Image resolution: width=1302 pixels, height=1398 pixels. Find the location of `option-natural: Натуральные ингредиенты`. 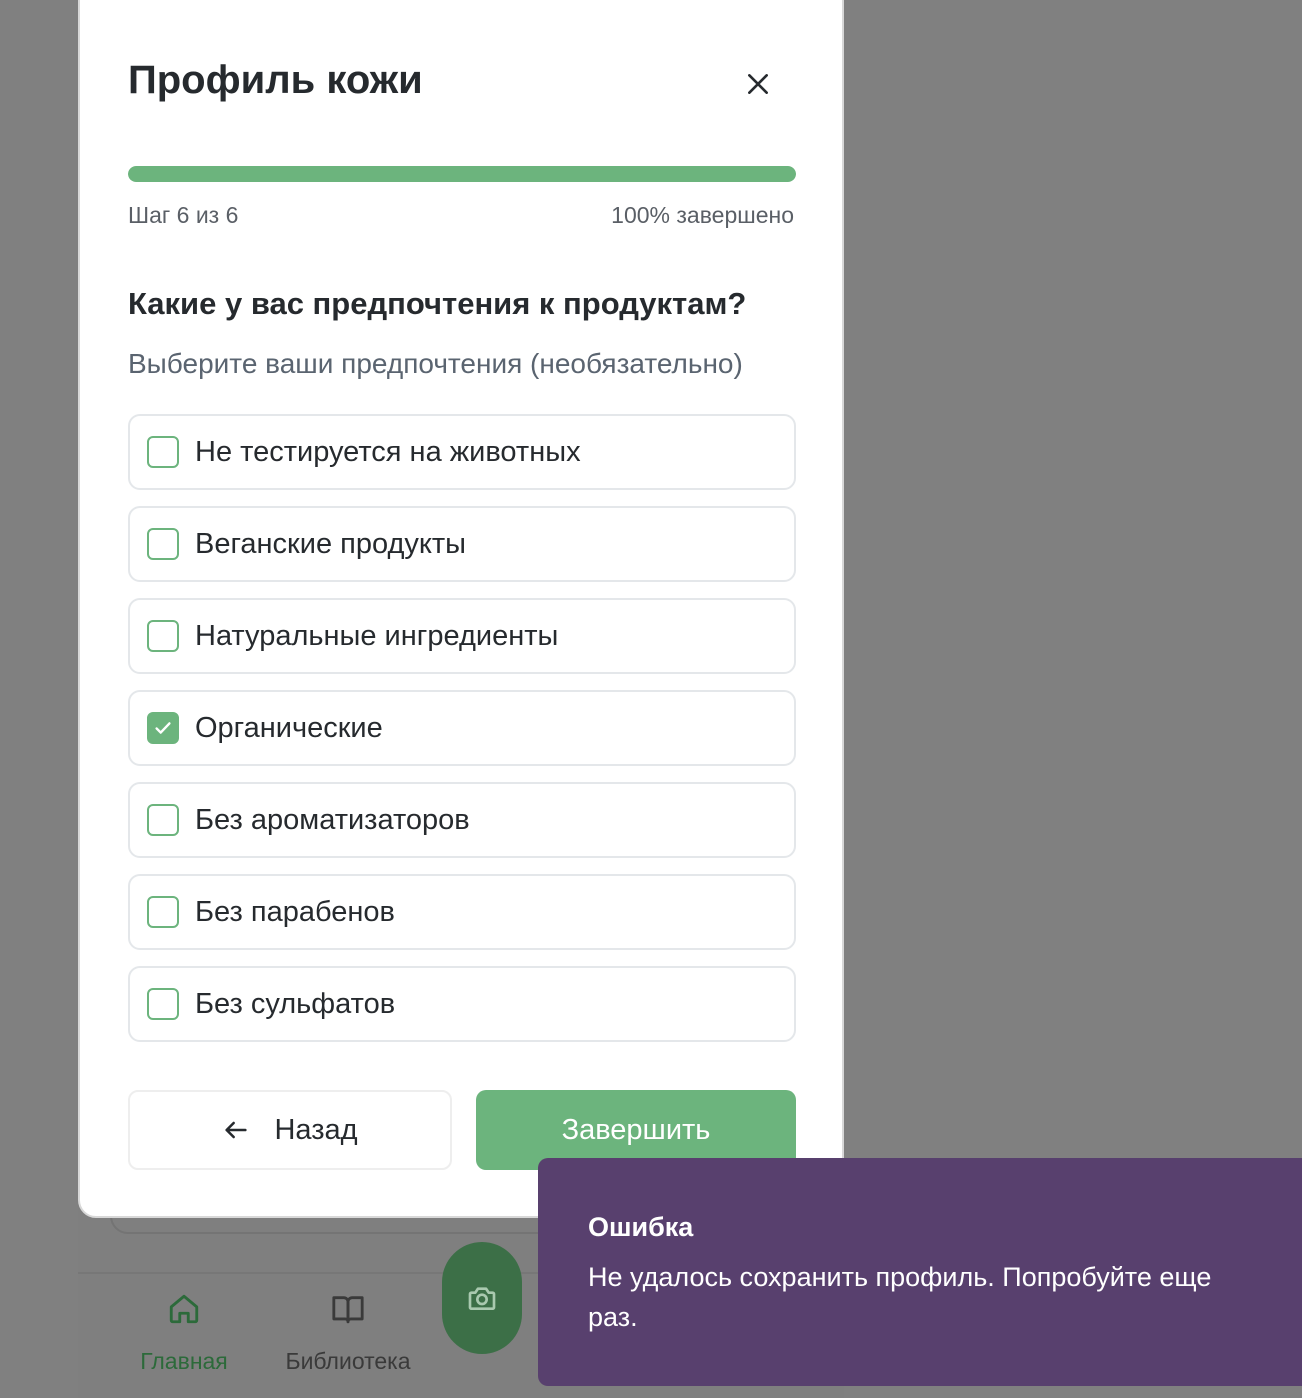

option-natural: Натуральные ингредиенты is located at coordinates (462, 636).